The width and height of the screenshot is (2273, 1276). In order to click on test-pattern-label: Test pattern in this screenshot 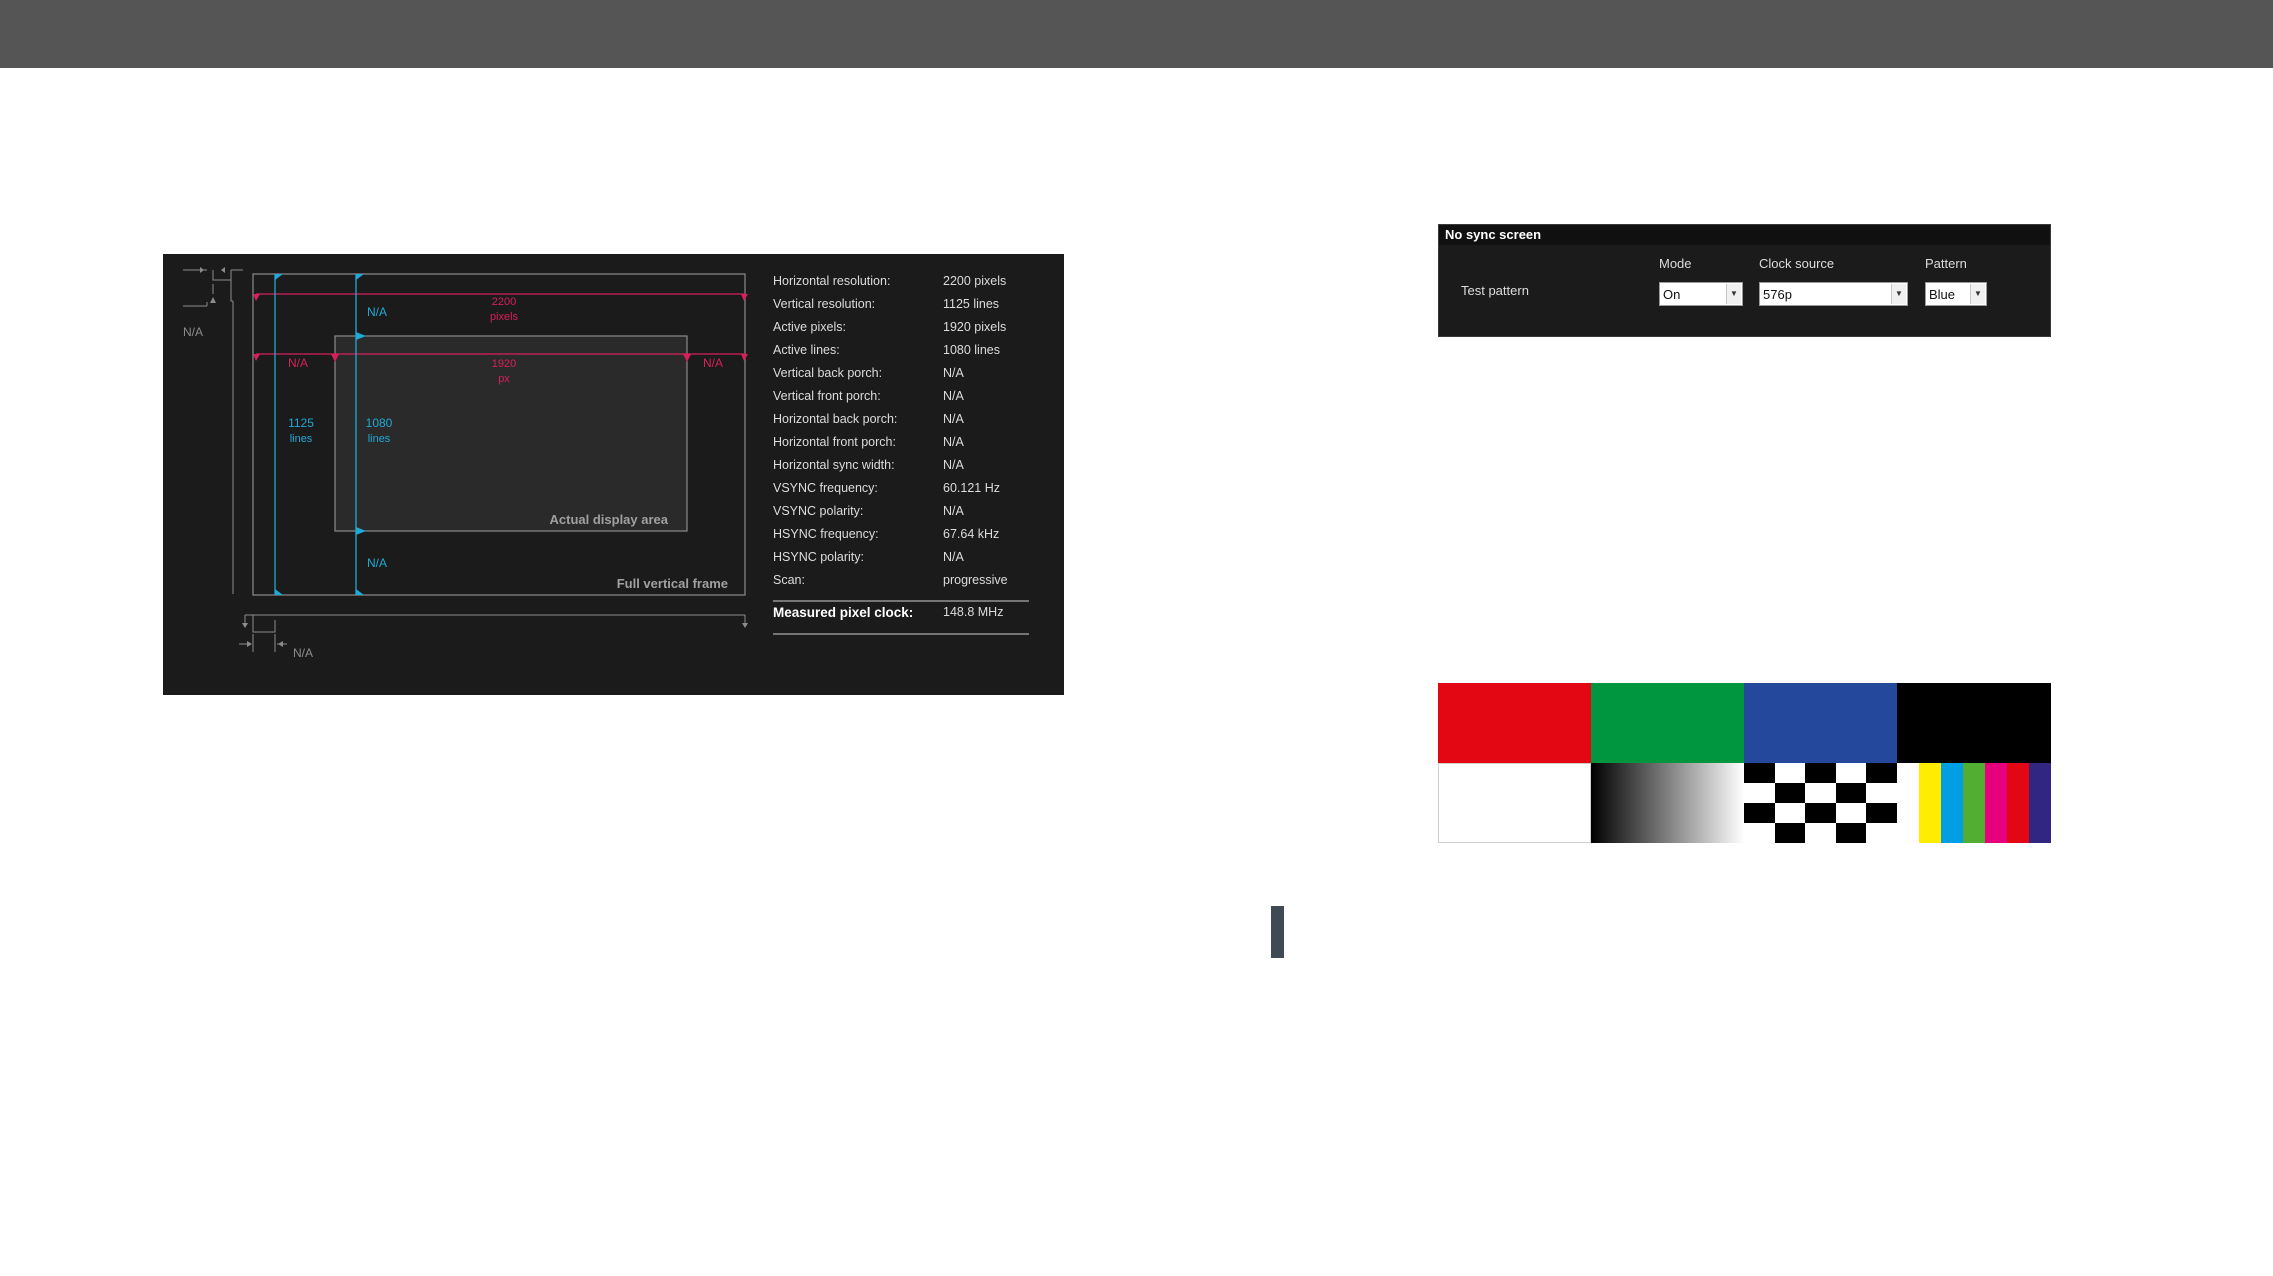, I will do `click(1495, 290)`.